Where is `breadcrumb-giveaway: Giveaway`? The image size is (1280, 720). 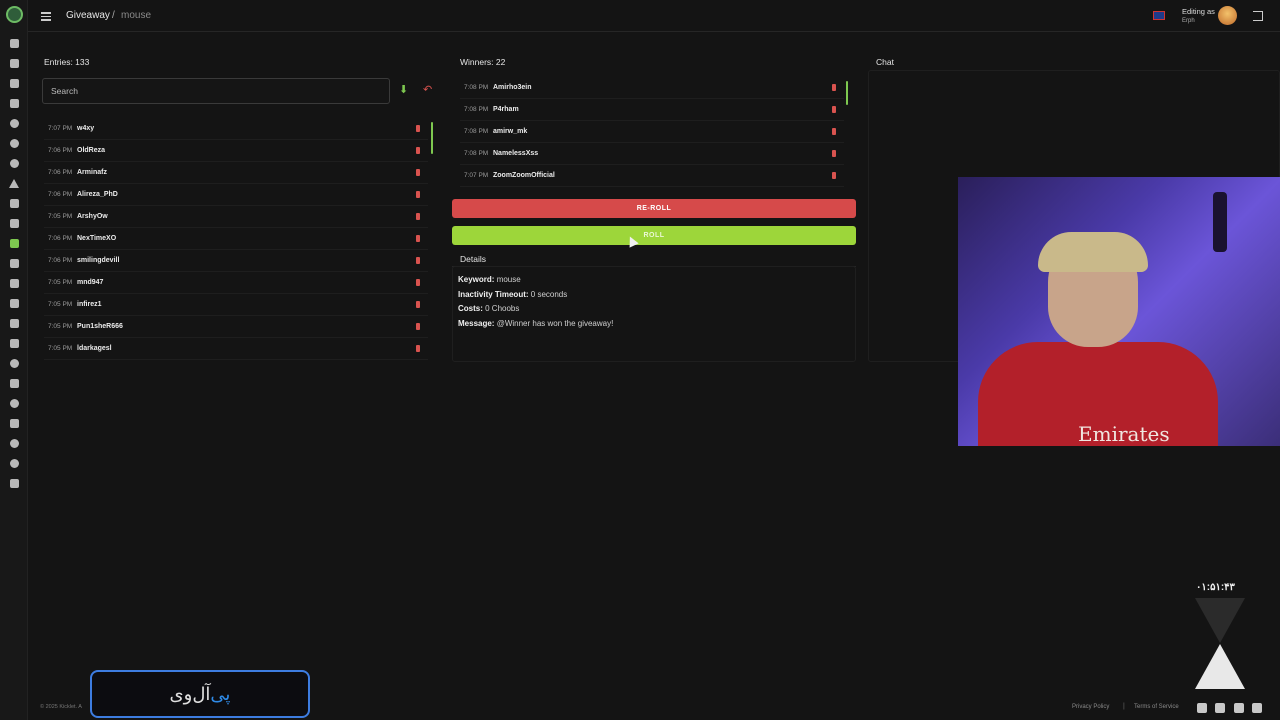 breadcrumb-giveaway: Giveaway is located at coordinates (88, 15).